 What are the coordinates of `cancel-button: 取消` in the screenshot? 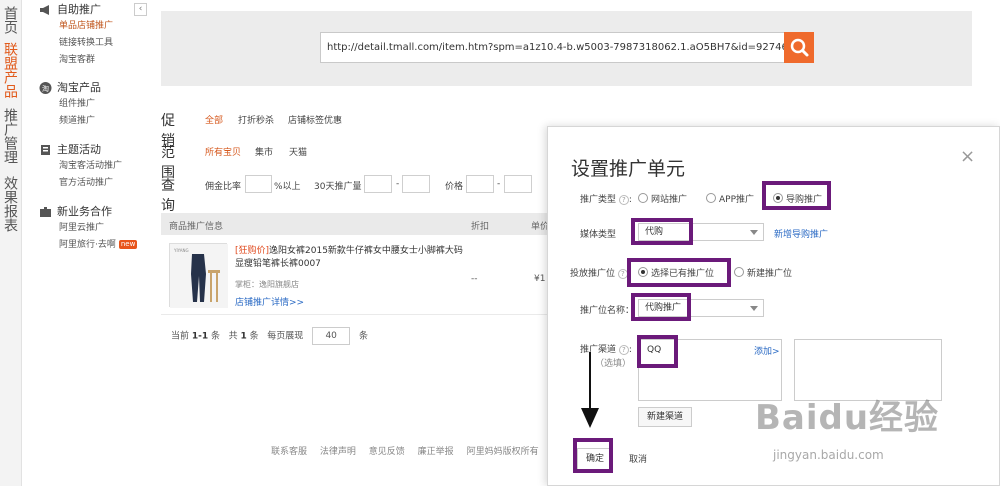 It's located at (638, 458).